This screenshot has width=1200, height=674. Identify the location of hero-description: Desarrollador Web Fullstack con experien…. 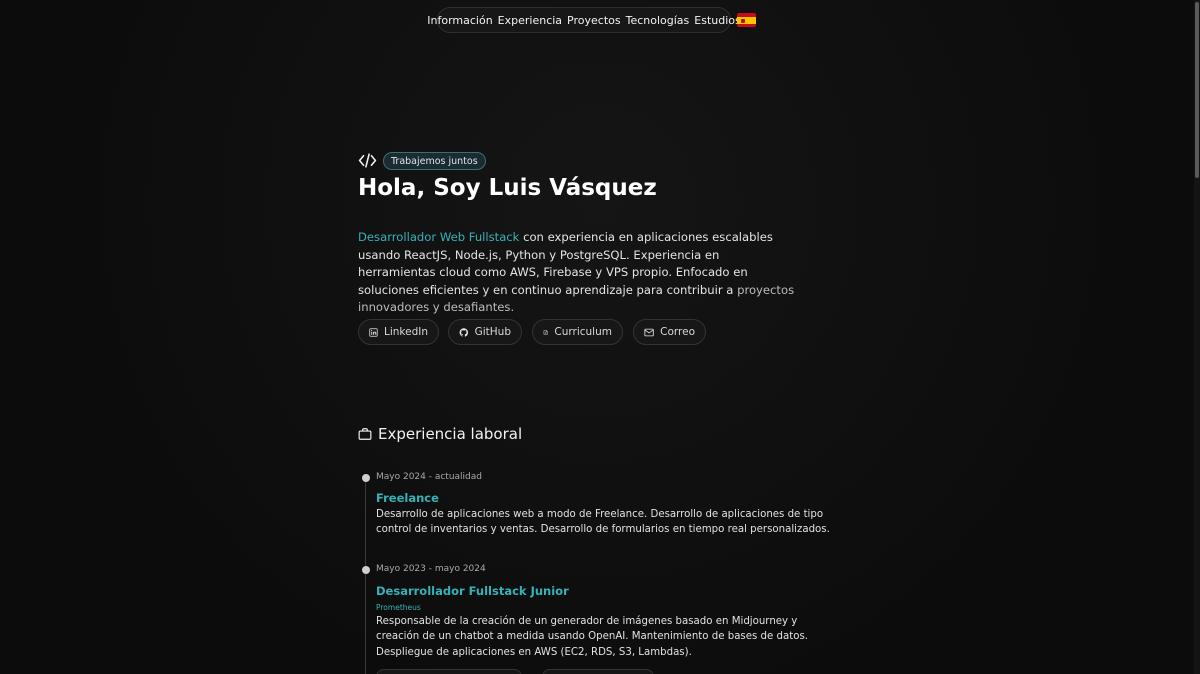
(578, 273).